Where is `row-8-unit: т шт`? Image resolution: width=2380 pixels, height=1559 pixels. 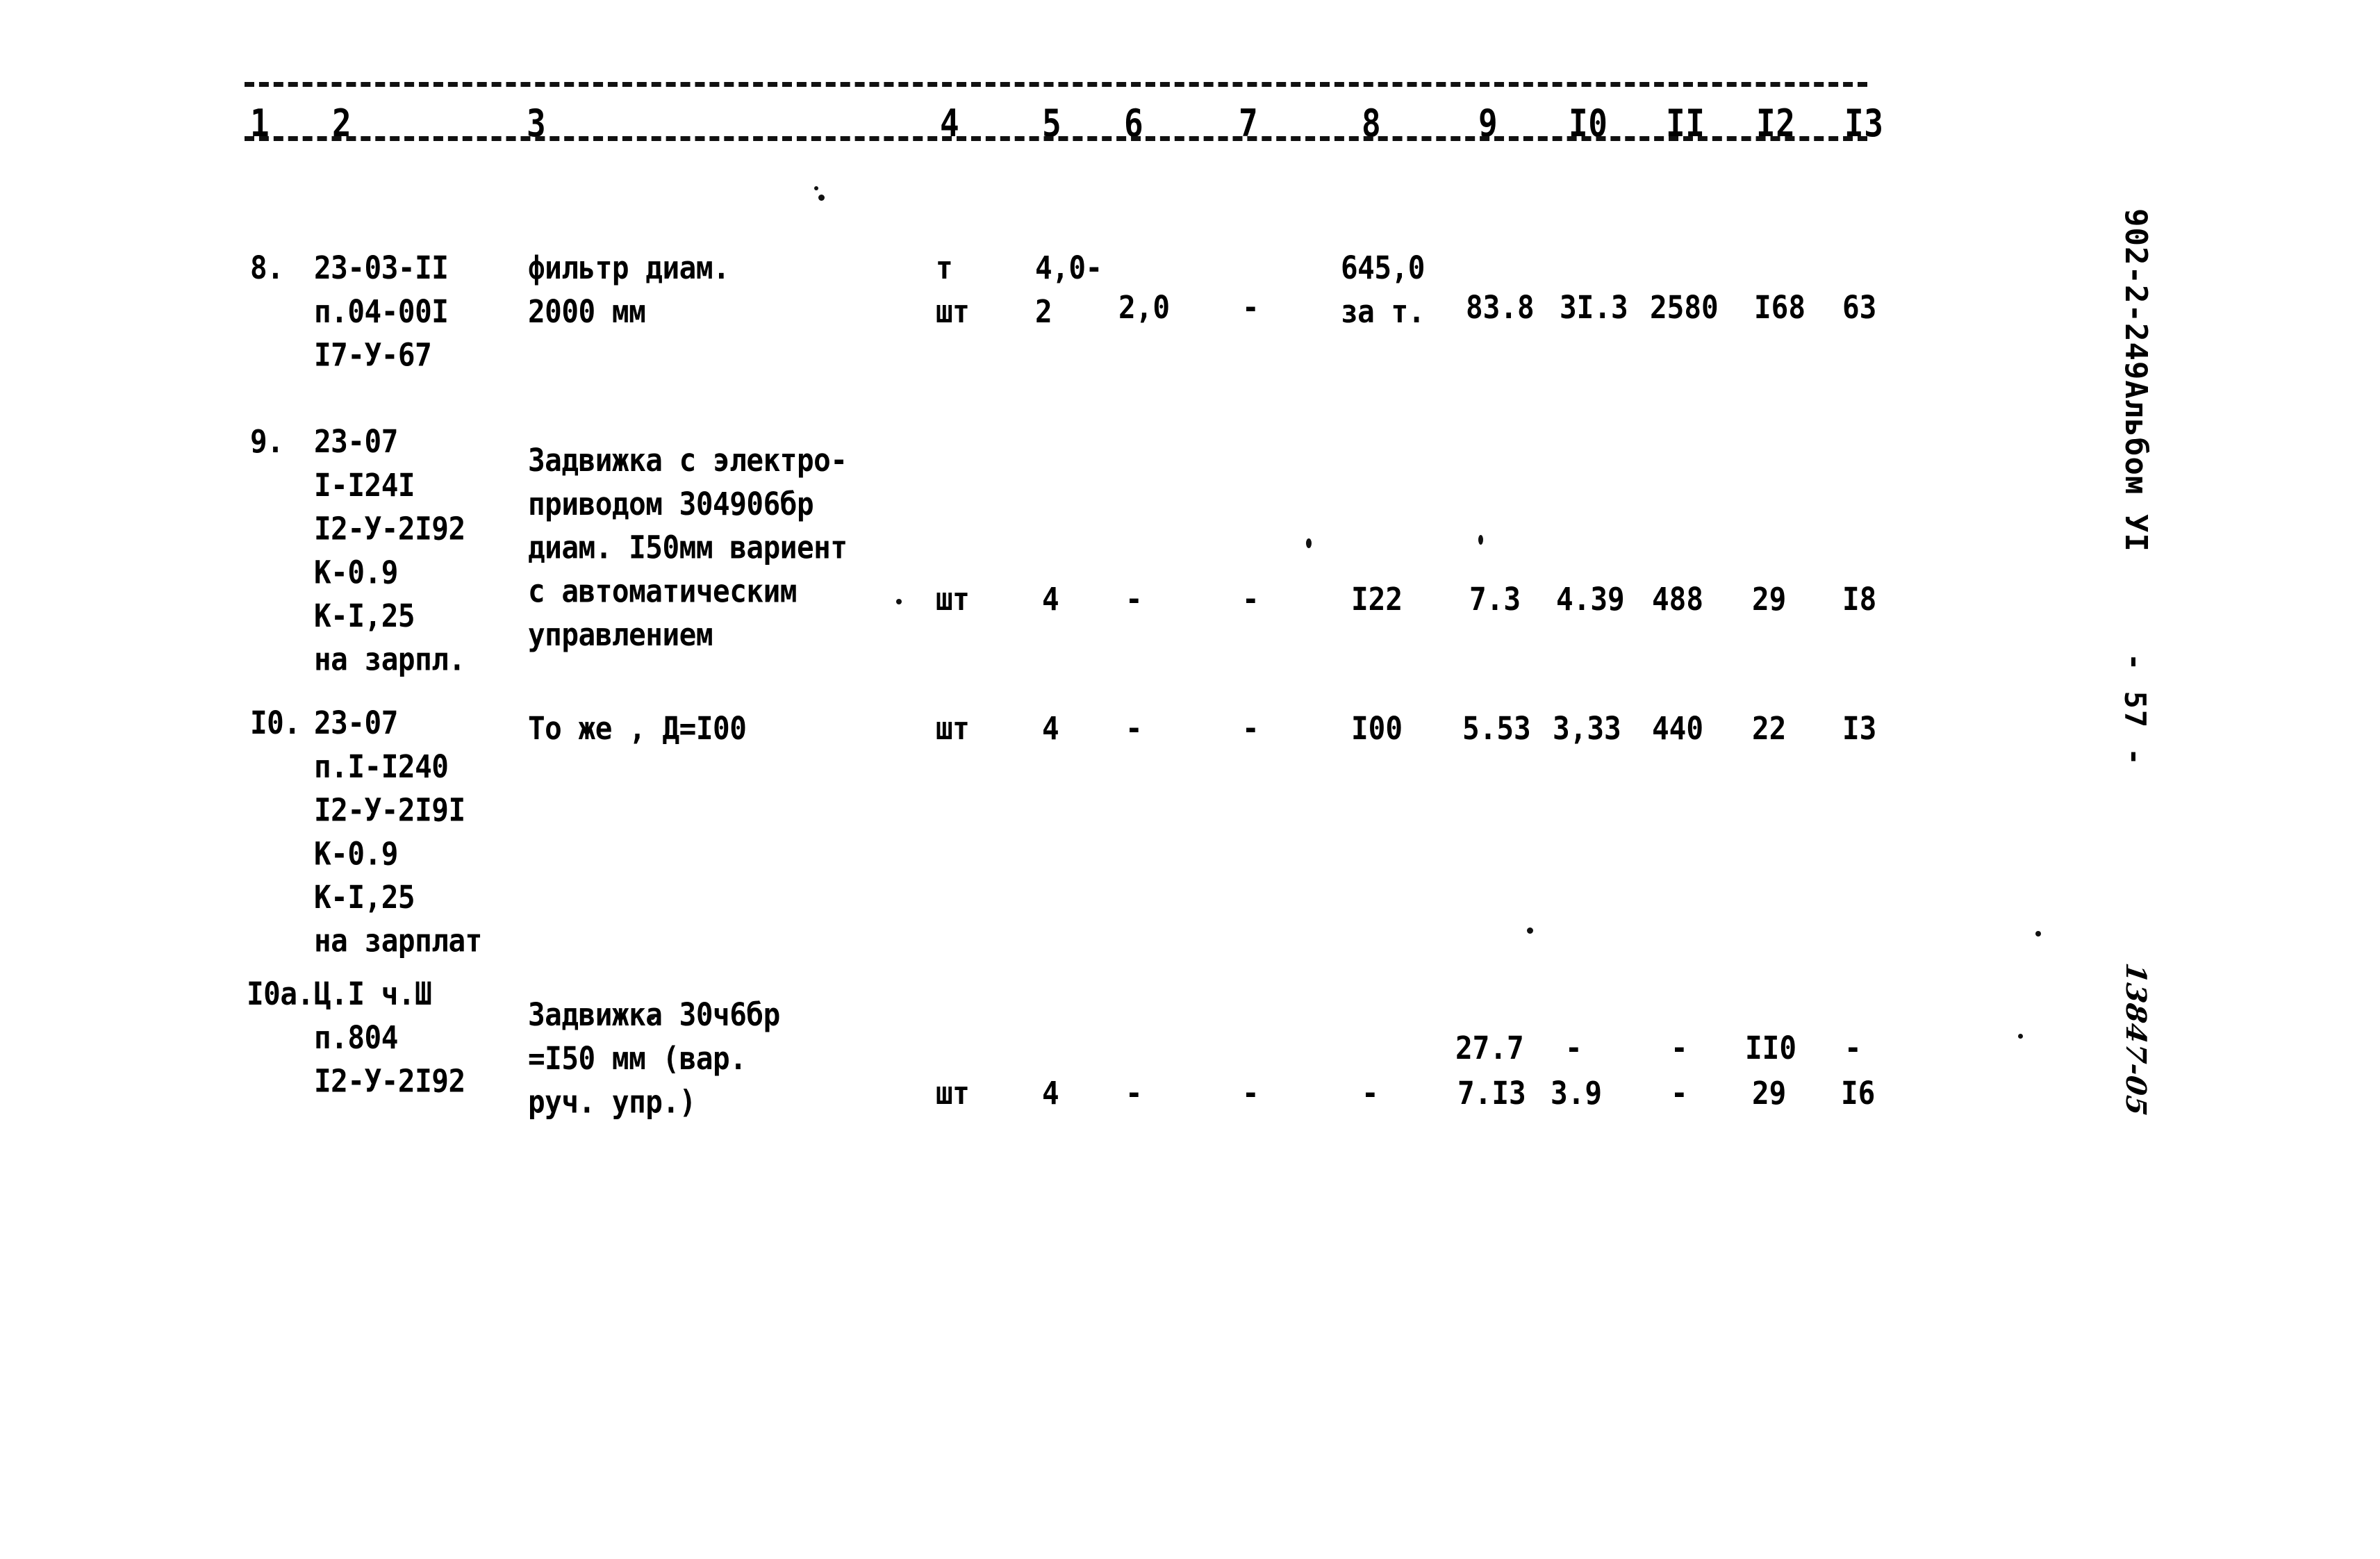
row-8-unit: т шт is located at coordinates (953, 289).